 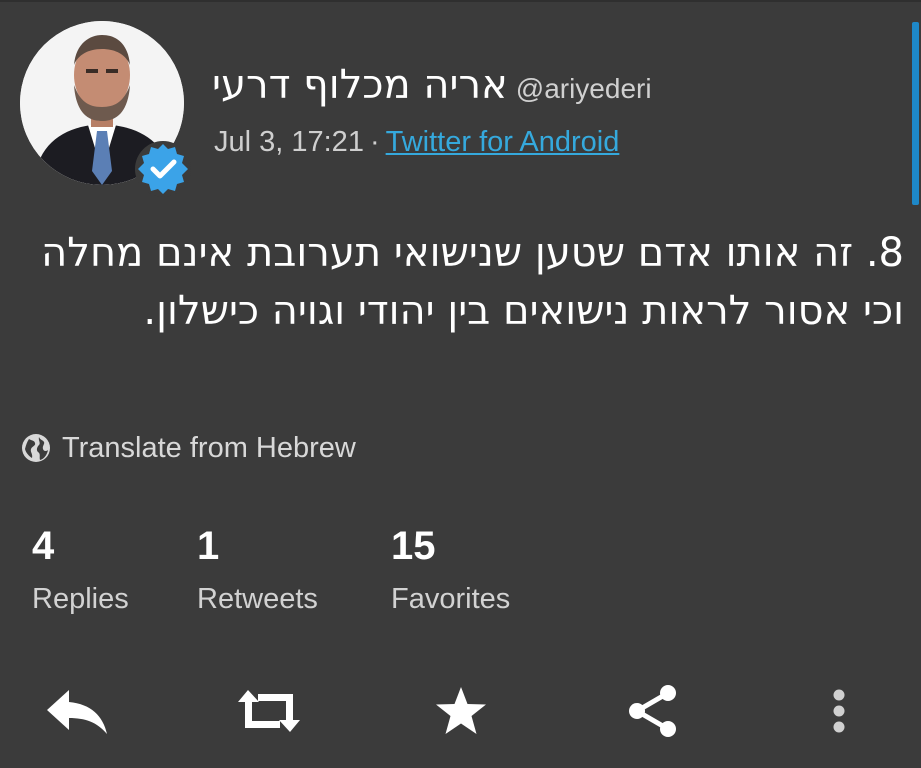 I want to click on more-options-button, so click(x=839, y=711).